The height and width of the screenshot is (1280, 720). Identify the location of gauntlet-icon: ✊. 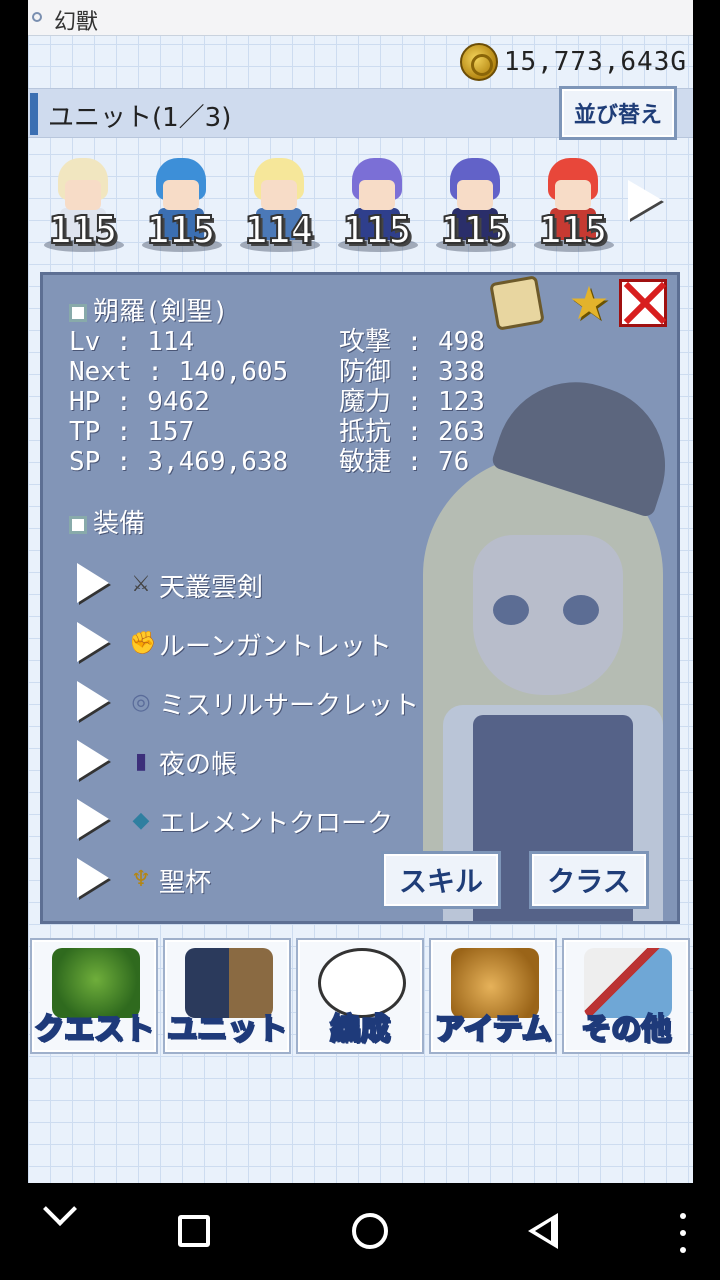
(143, 643).